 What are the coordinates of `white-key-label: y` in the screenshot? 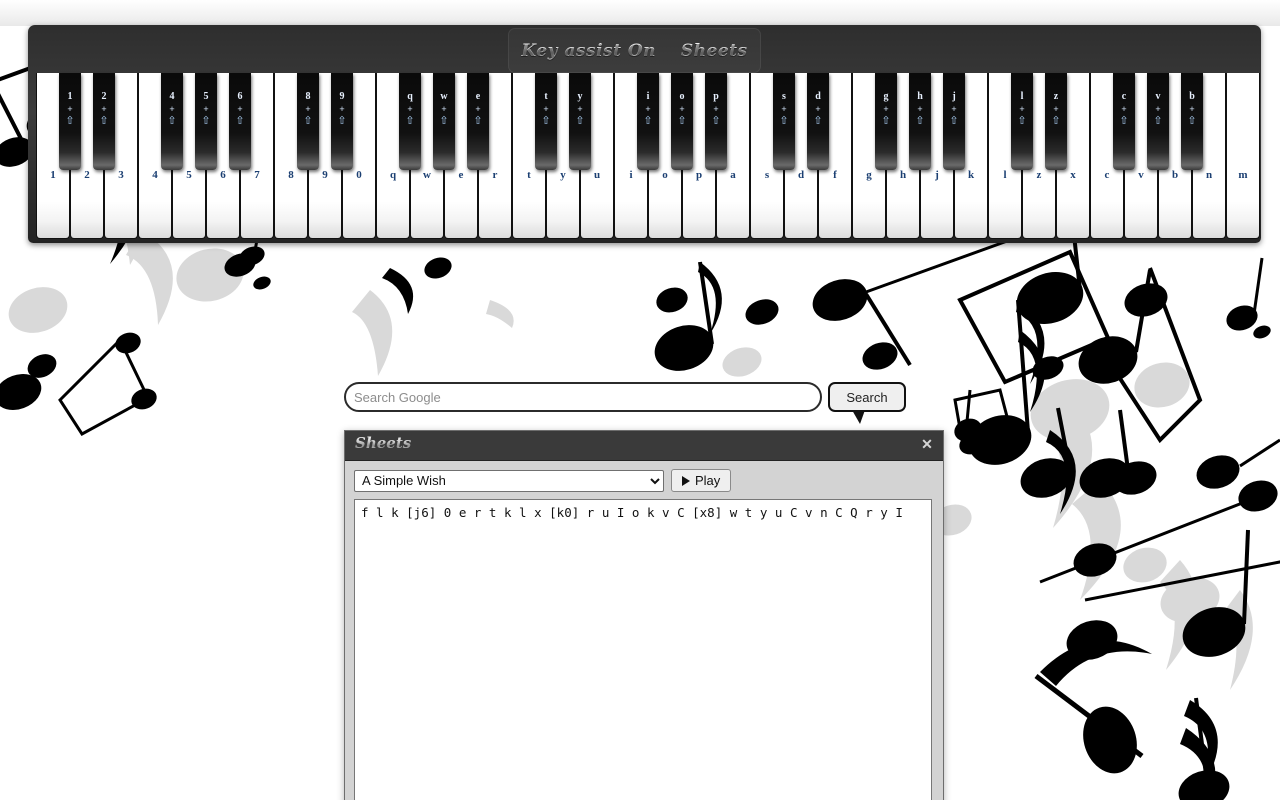 It's located at (563, 175).